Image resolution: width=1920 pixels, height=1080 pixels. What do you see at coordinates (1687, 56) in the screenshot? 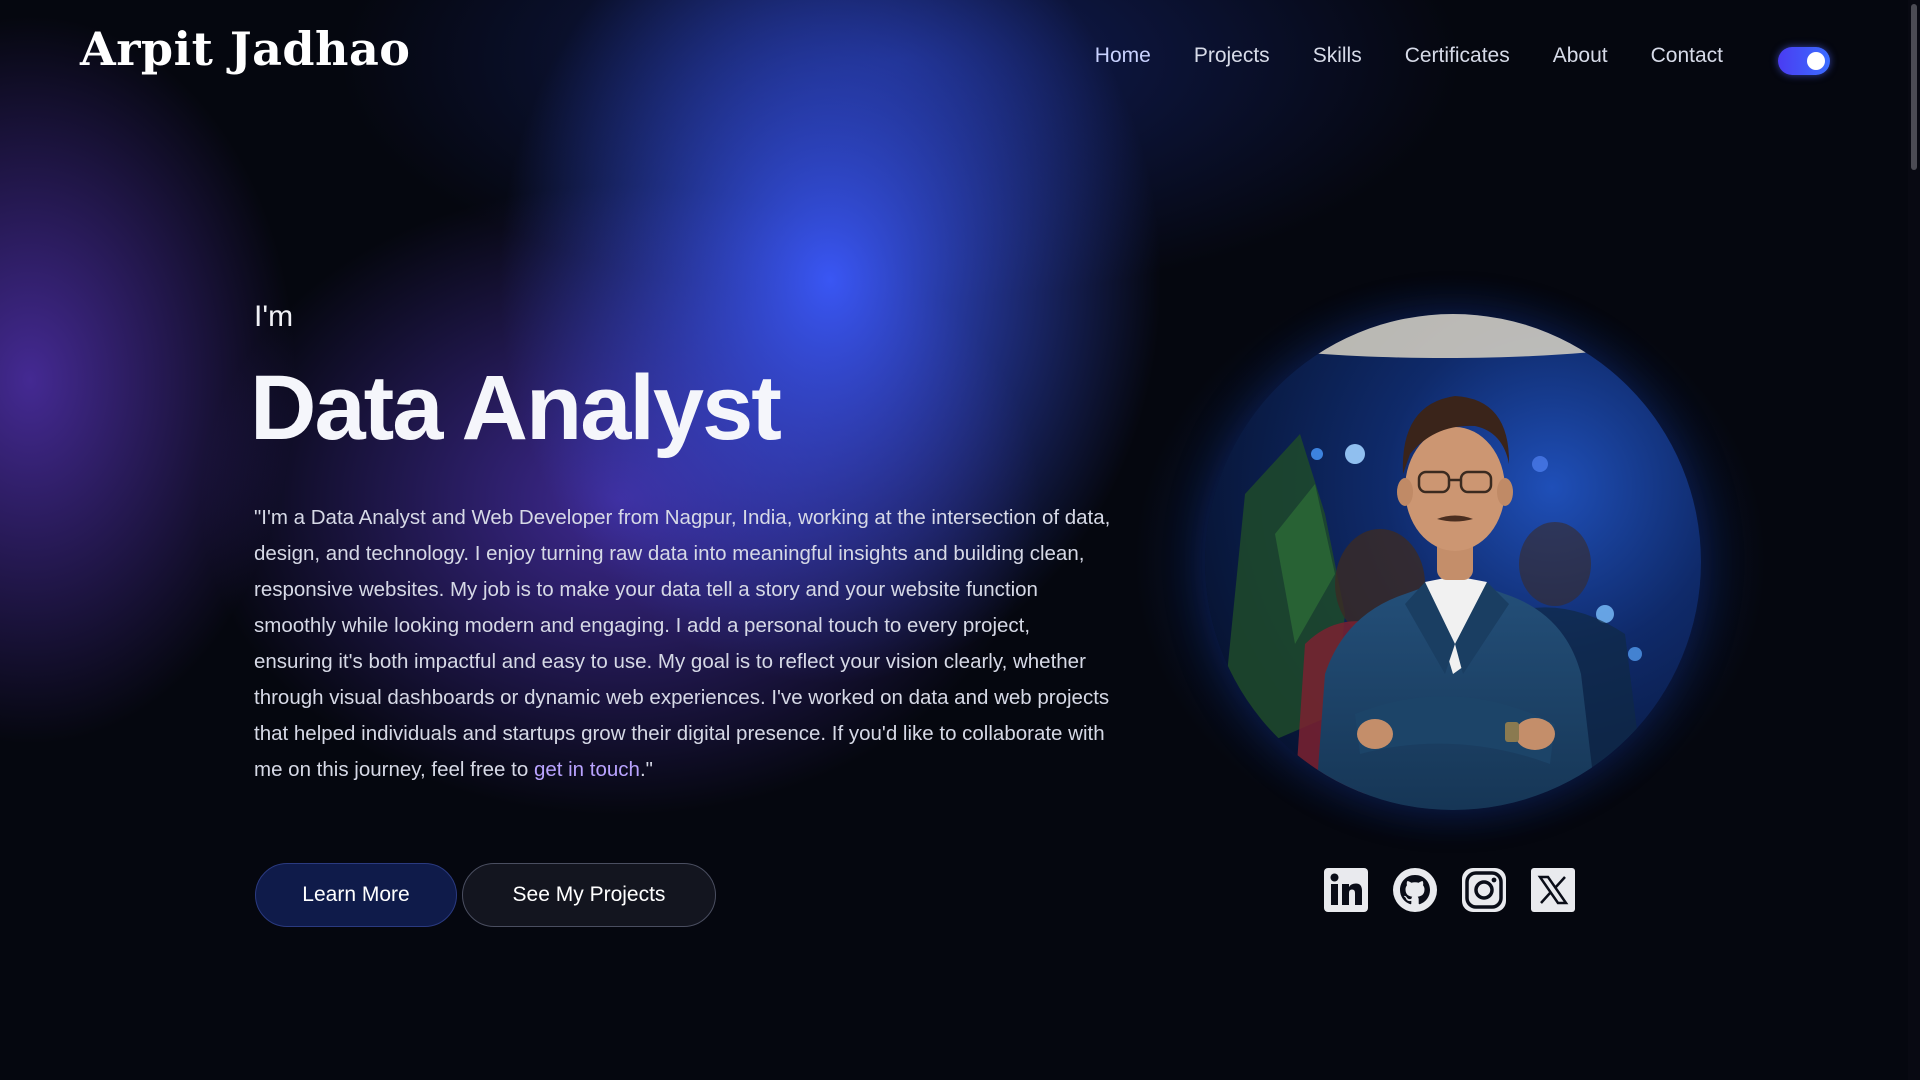
I see `nav-contact: Contact` at bounding box center [1687, 56].